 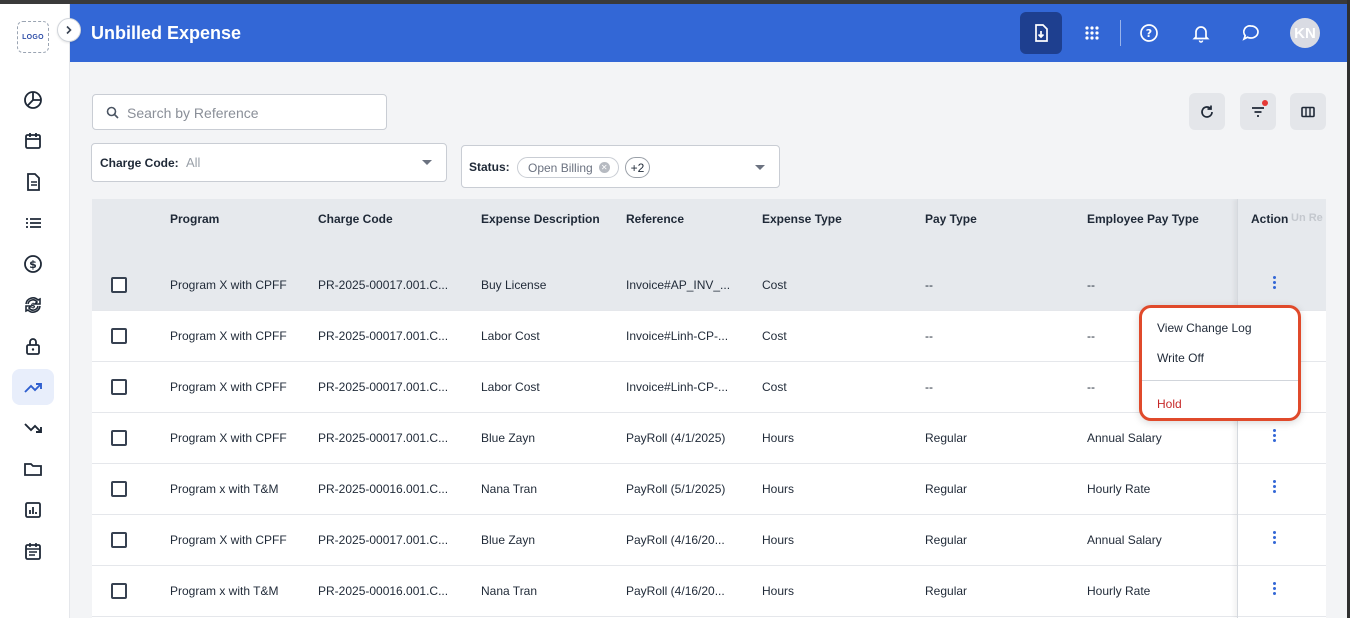 What do you see at coordinates (1180, 358) in the screenshot?
I see `menu-item-write-off: Write Off` at bounding box center [1180, 358].